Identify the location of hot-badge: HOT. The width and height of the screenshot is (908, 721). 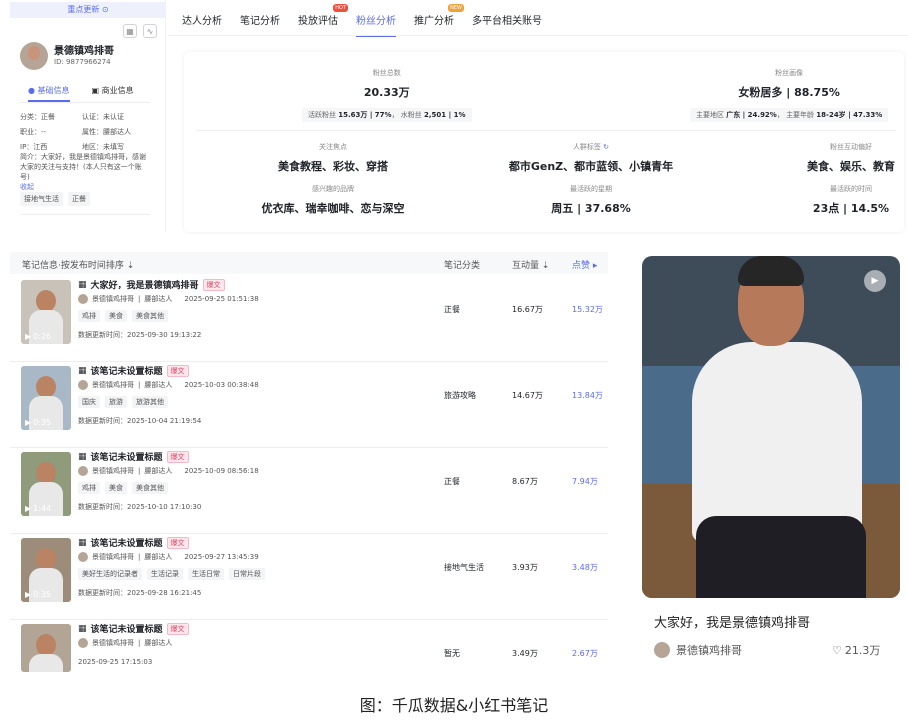
(340, 8).